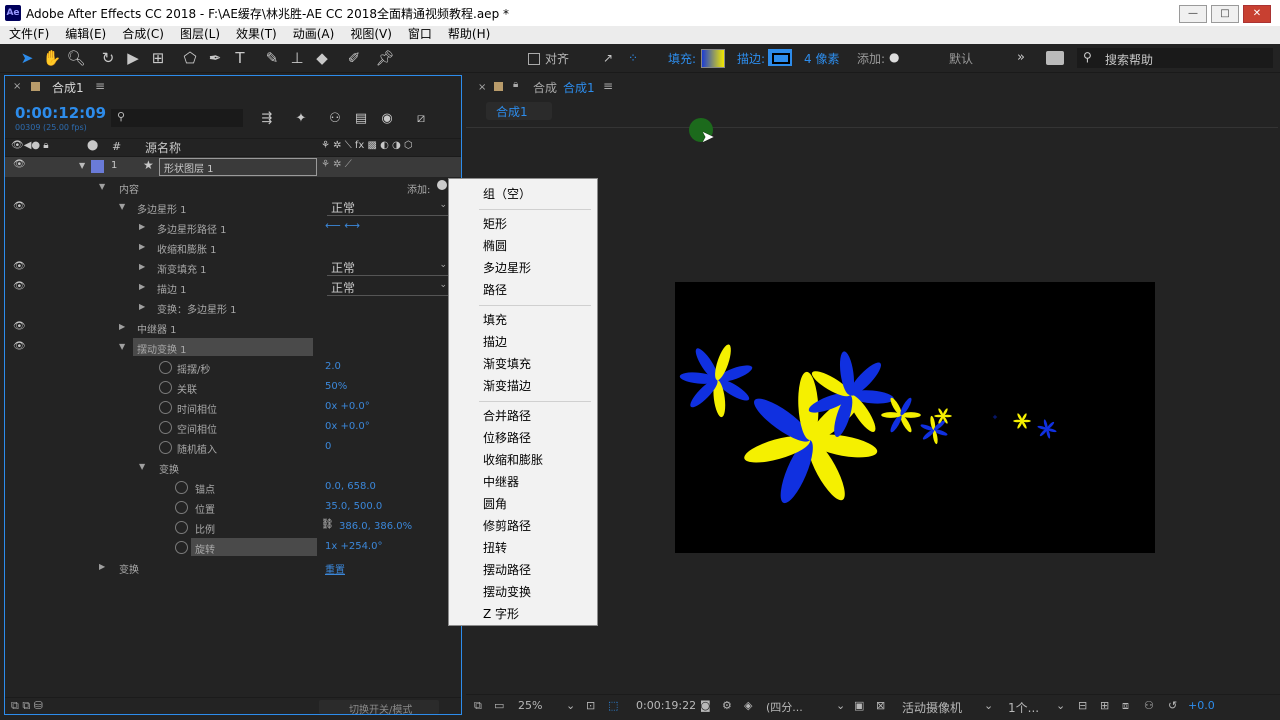  What do you see at coordinates (507, 415) in the screenshot?
I see `menu-item: 合并路径` at bounding box center [507, 415].